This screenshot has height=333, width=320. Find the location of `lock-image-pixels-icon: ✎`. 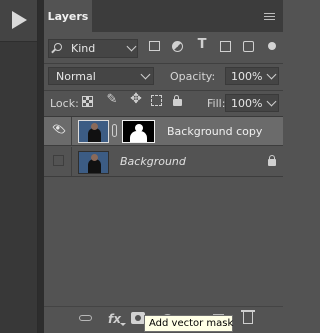

lock-image-pixels-icon: ✎ is located at coordinates (112, 100).